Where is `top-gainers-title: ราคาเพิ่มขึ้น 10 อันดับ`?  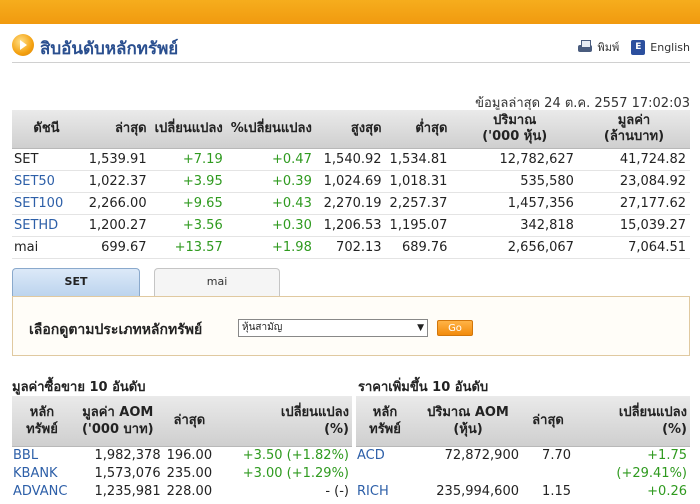 top-gainers-title: ราคาเพิ่มขึ้น 10 อันดับ is located at coordinates (423, 387).